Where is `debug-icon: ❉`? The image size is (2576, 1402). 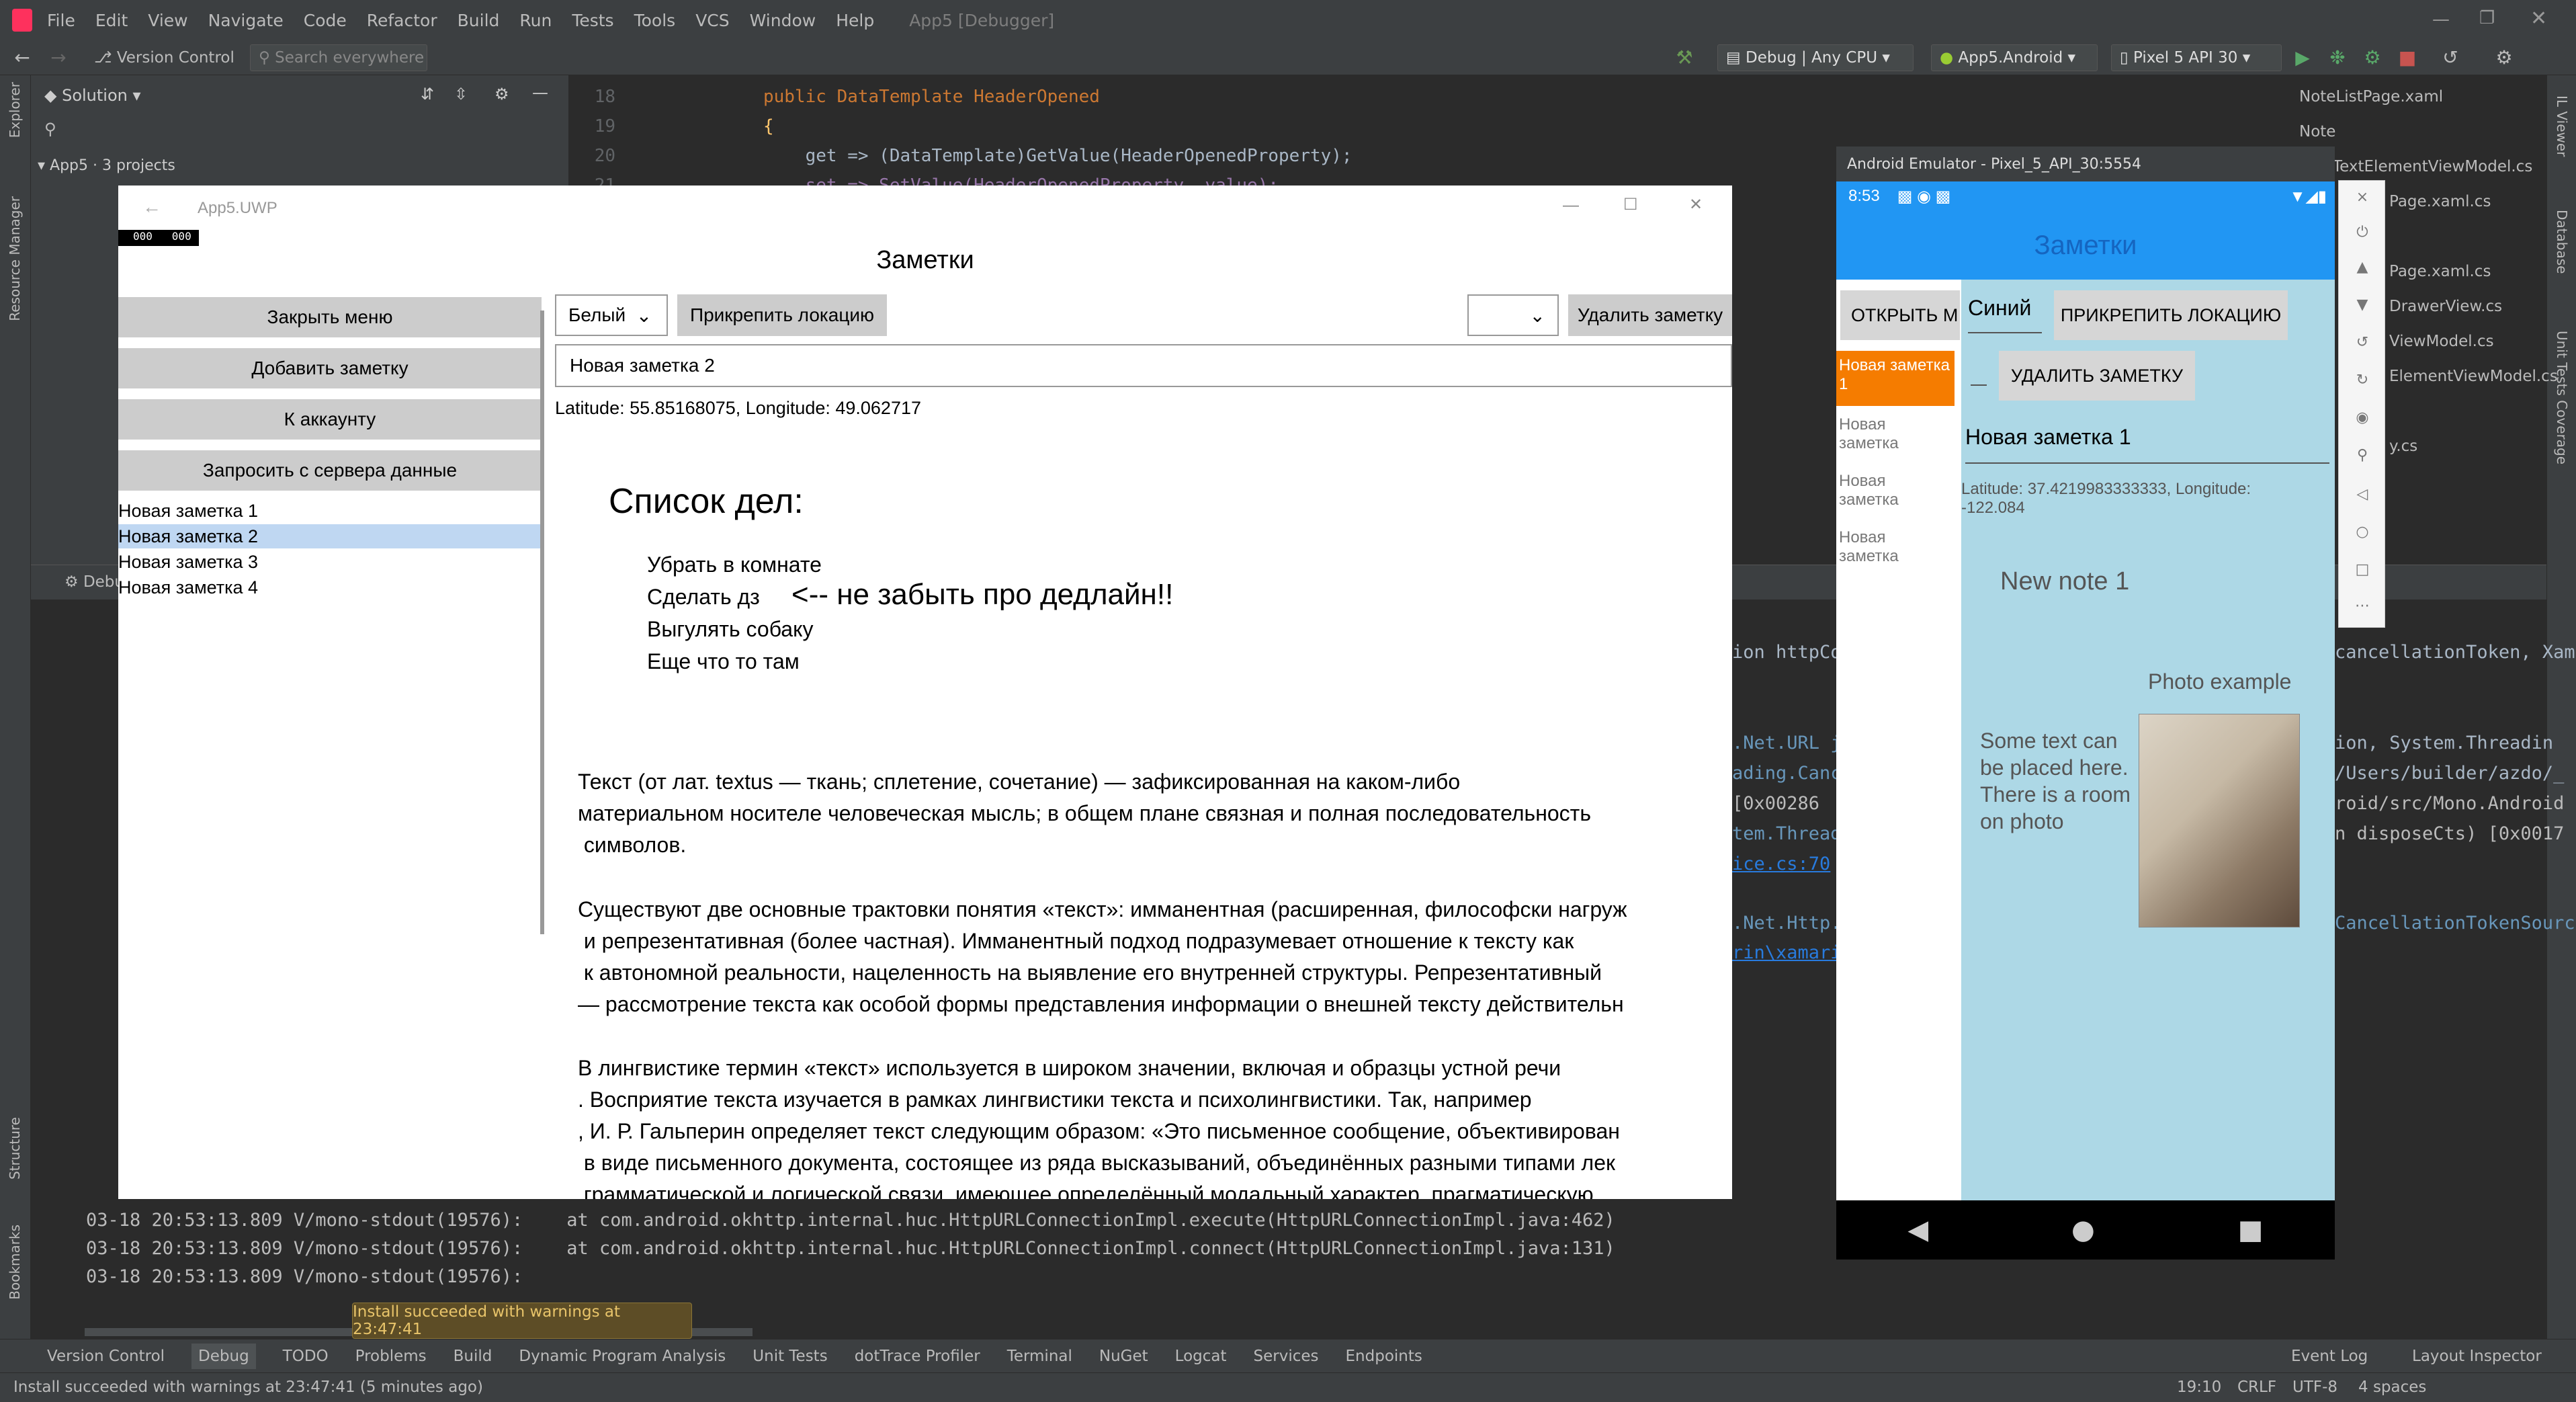
debug-icon: ❉ is located at coordinates (2337, 58).